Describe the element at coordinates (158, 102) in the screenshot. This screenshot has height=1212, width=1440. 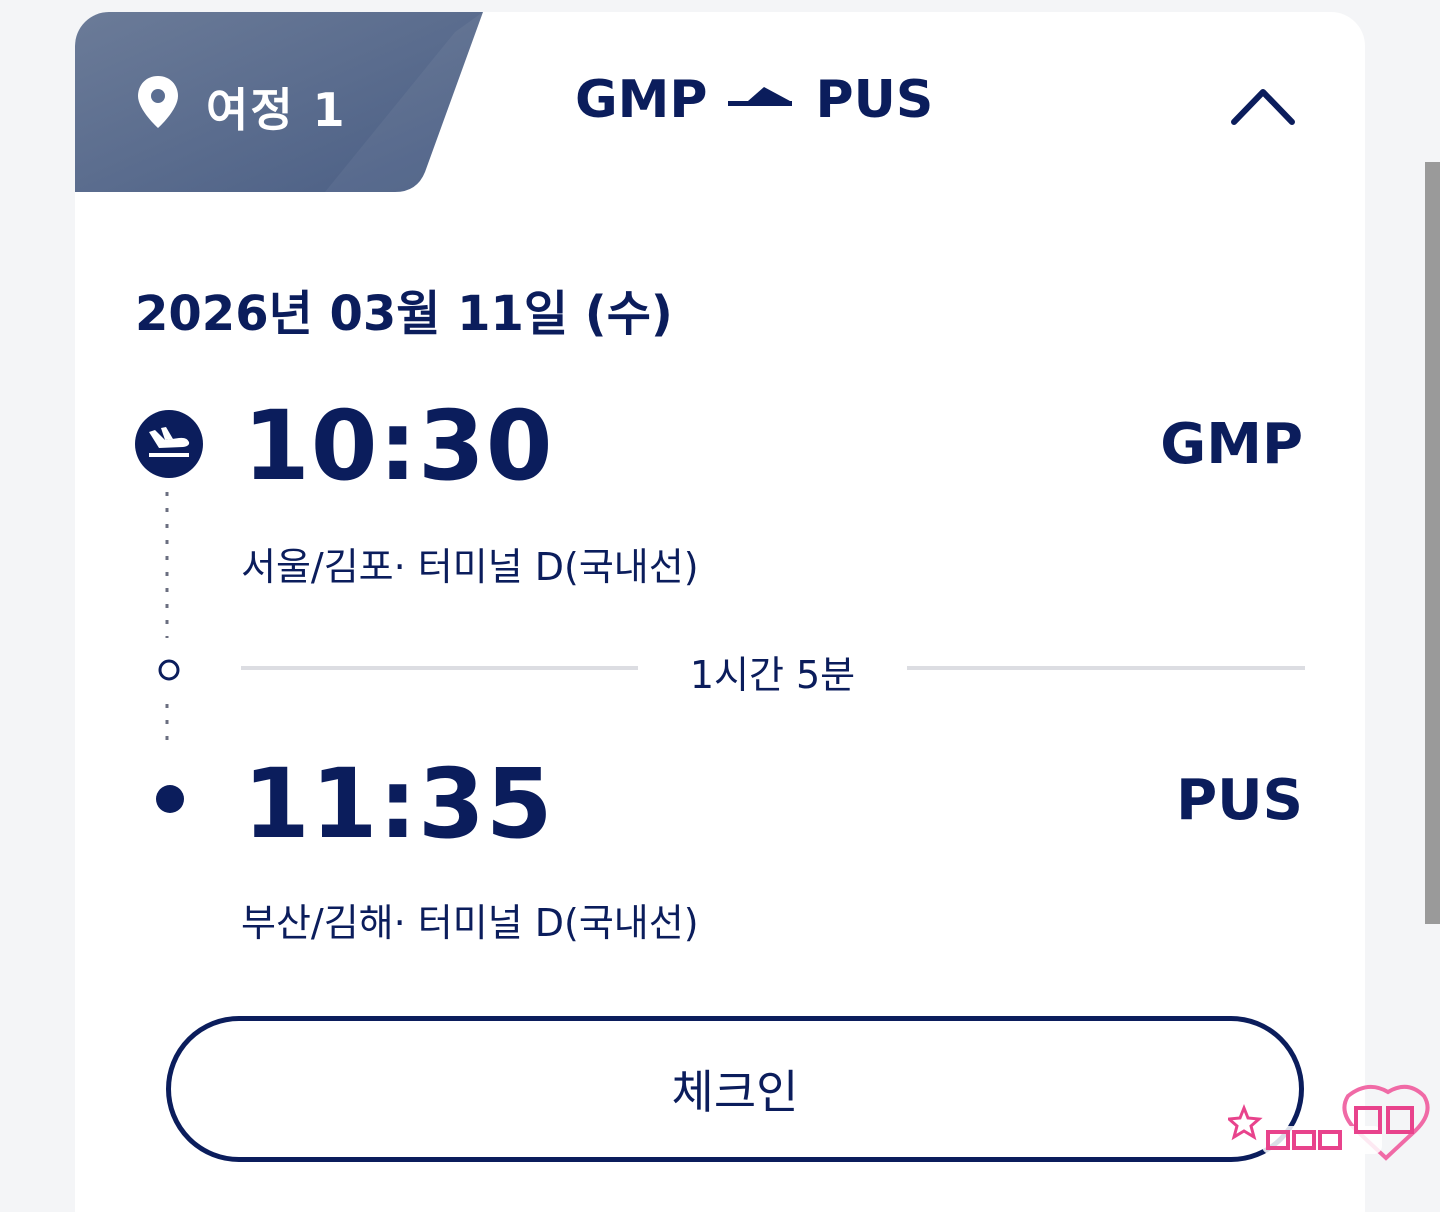
I see `location-pin-icon` at that location.